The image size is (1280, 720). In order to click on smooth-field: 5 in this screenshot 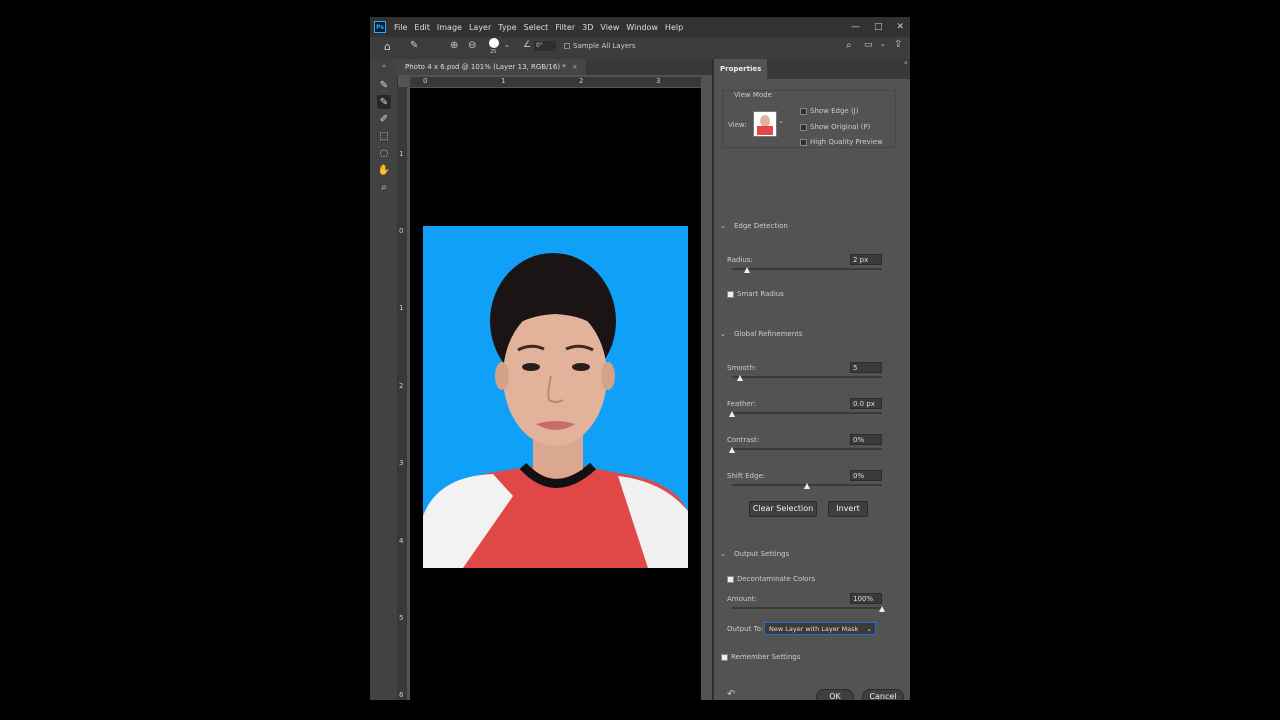, I will do `click(866, 367)`.